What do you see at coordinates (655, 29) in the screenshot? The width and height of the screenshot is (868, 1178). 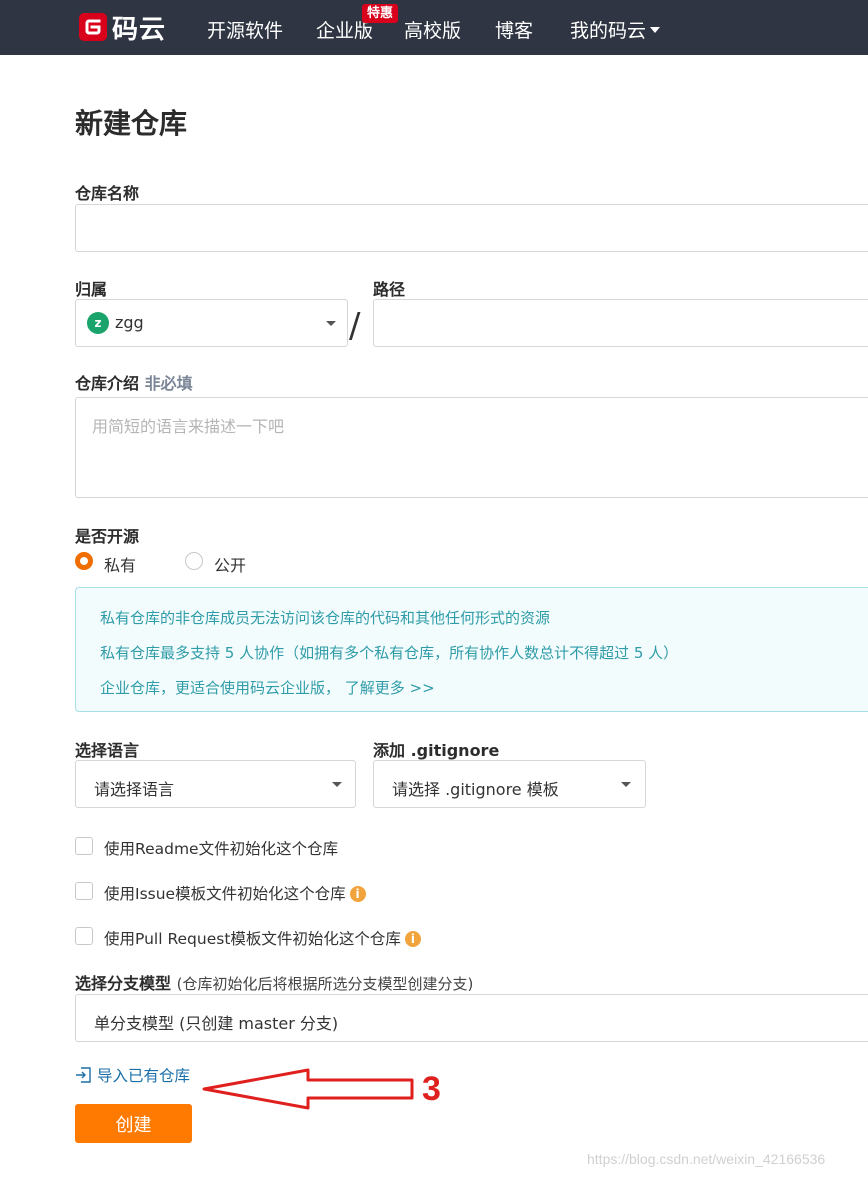 I see `chevron-down-icon` at bounding box center [655, 29].